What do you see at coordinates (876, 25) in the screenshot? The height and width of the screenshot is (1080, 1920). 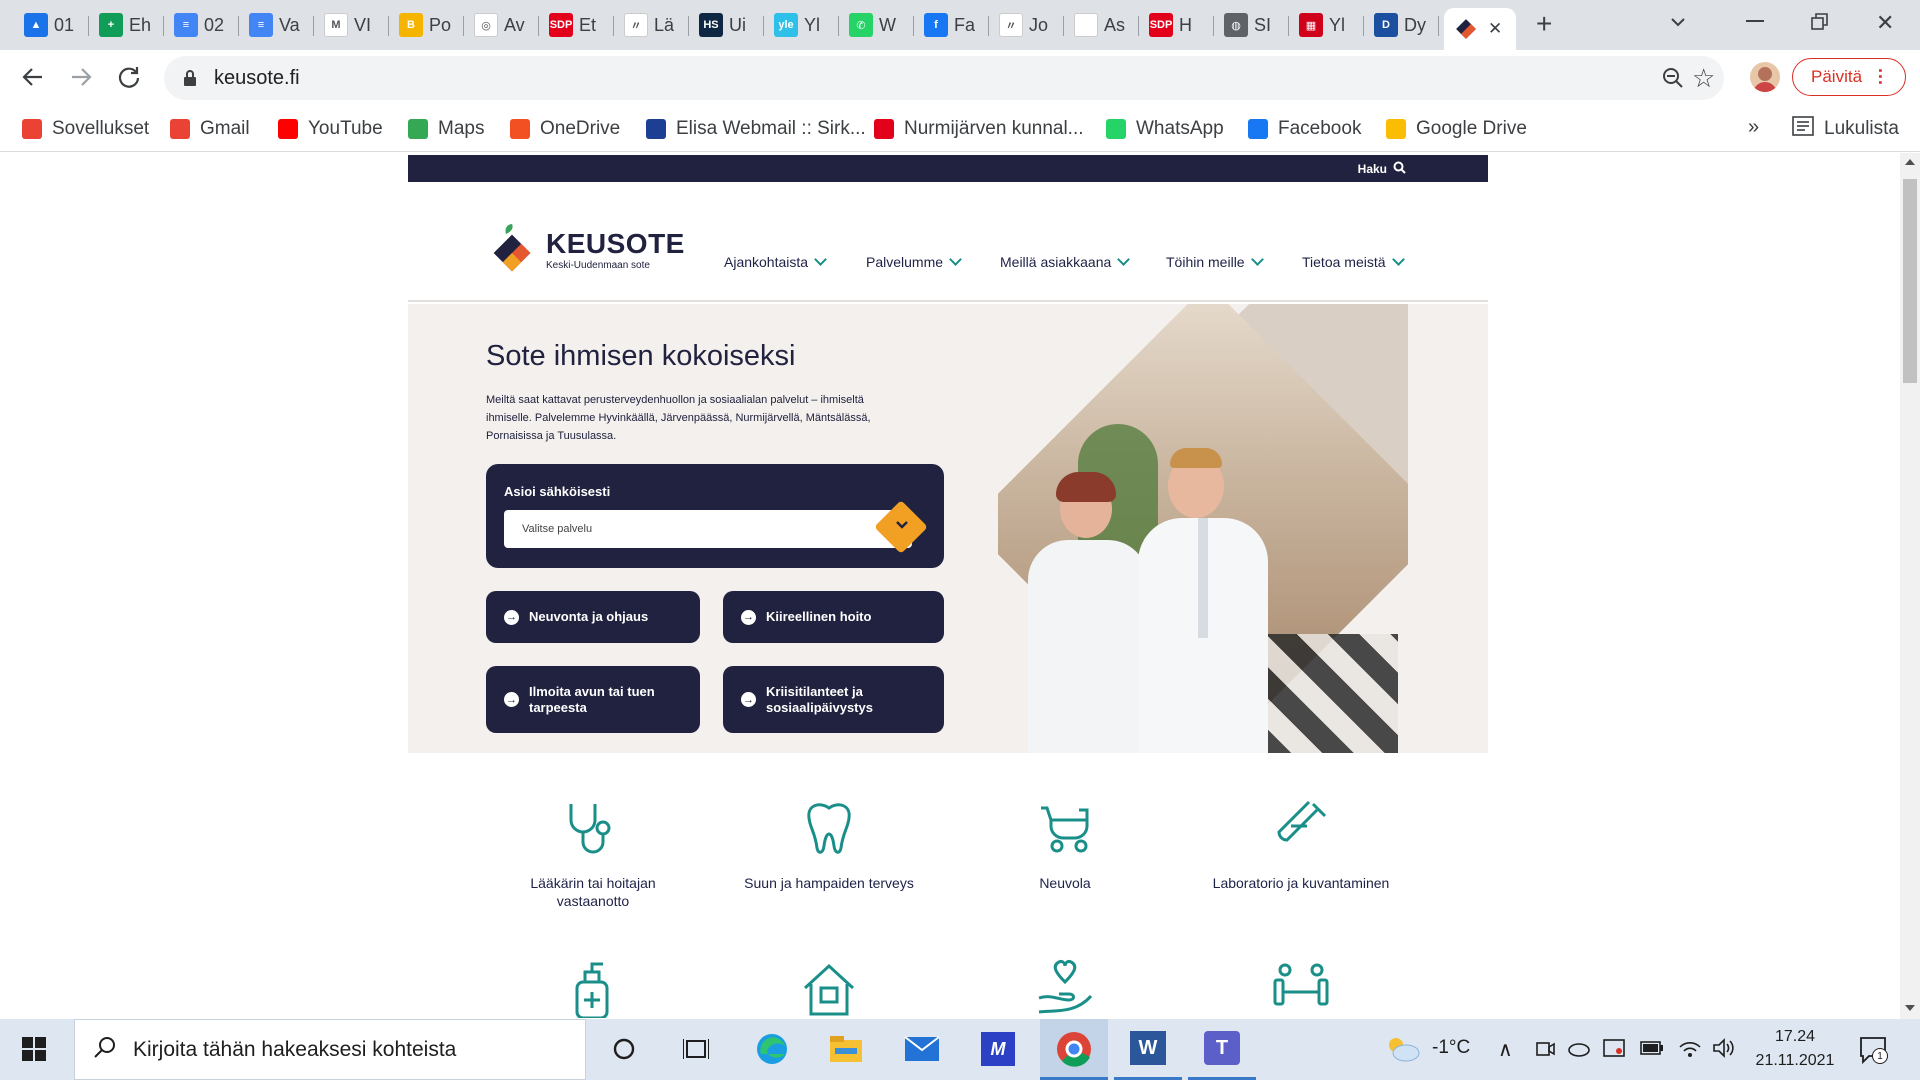 I see `tab-11: ✆ W` at bounding box center [876, 25].